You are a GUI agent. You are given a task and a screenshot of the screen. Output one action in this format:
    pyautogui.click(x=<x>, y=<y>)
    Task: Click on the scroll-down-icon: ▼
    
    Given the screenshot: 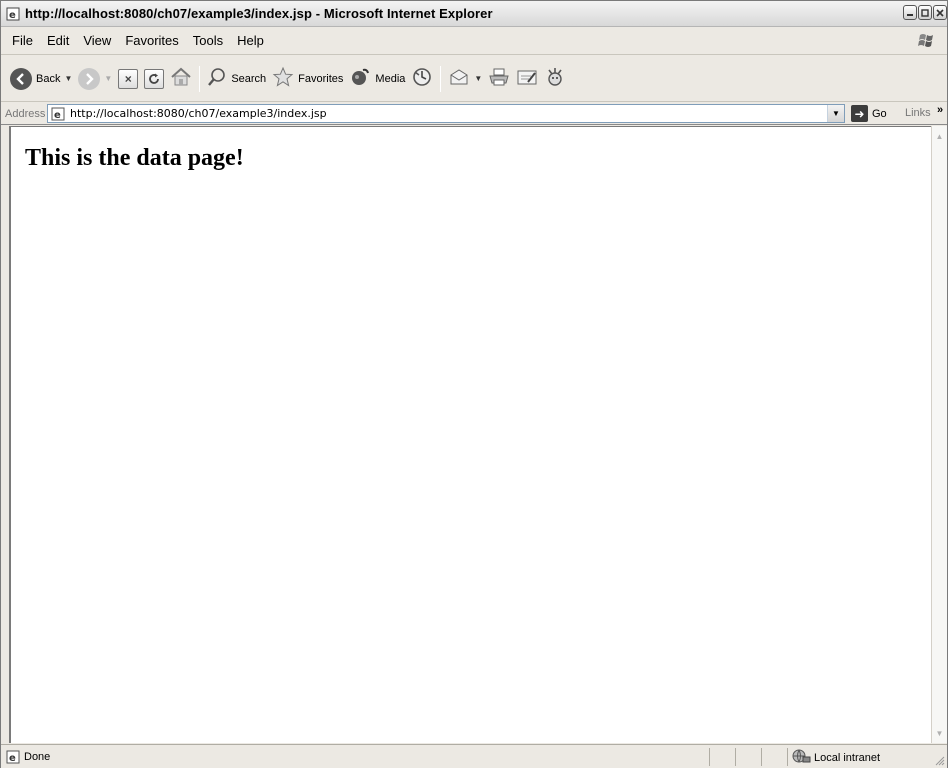 What is the action you would take?
    pyautogui.click(x=939, y=733)
    